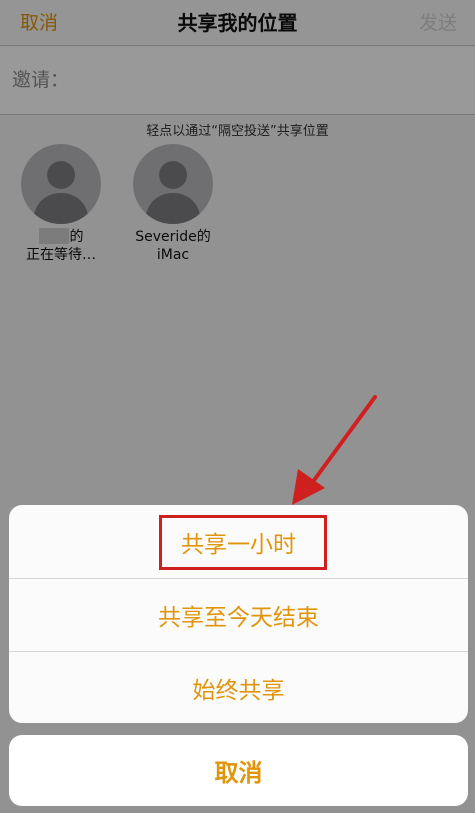 The image size is (475, 813). Describe the element at coordinates (334, 450) in the screenshot. I see `annotation-arrow-icon` at that location.